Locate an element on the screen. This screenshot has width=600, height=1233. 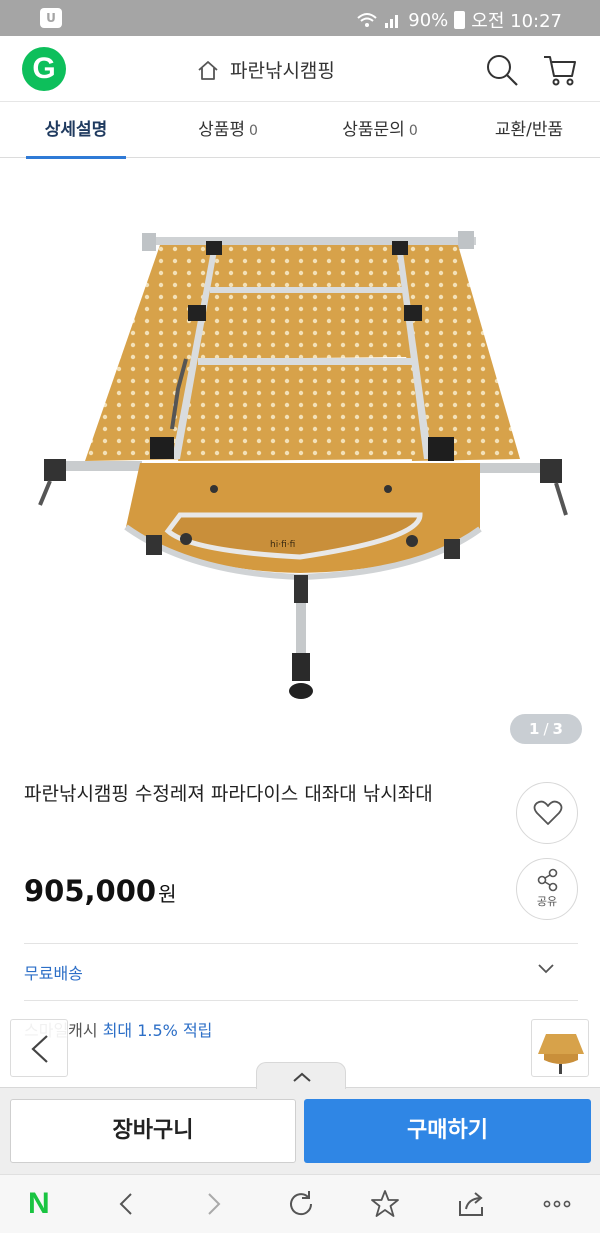
naver-logo: N is located at coordinates (39, 1204).